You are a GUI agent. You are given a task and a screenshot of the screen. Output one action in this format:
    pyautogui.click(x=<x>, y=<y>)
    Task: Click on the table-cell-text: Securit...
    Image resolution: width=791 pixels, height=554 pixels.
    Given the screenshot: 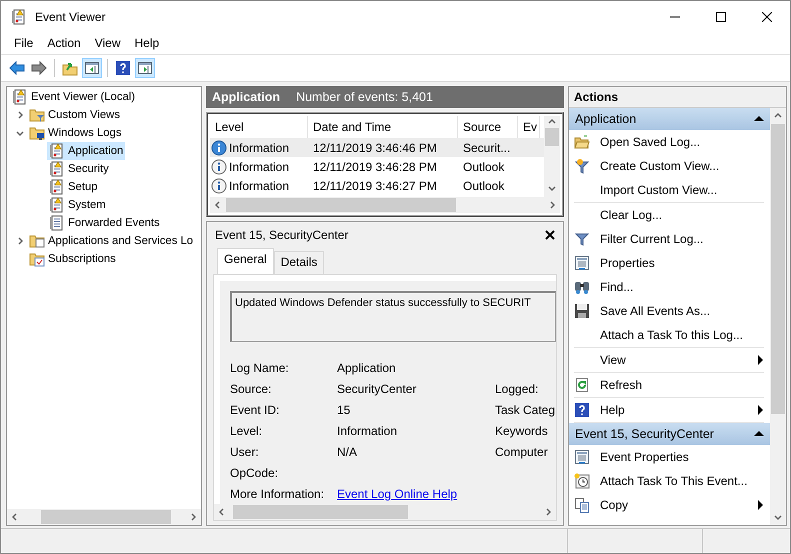 What is the action you would take?
    pyautogui.click(x=487, y=147)
    